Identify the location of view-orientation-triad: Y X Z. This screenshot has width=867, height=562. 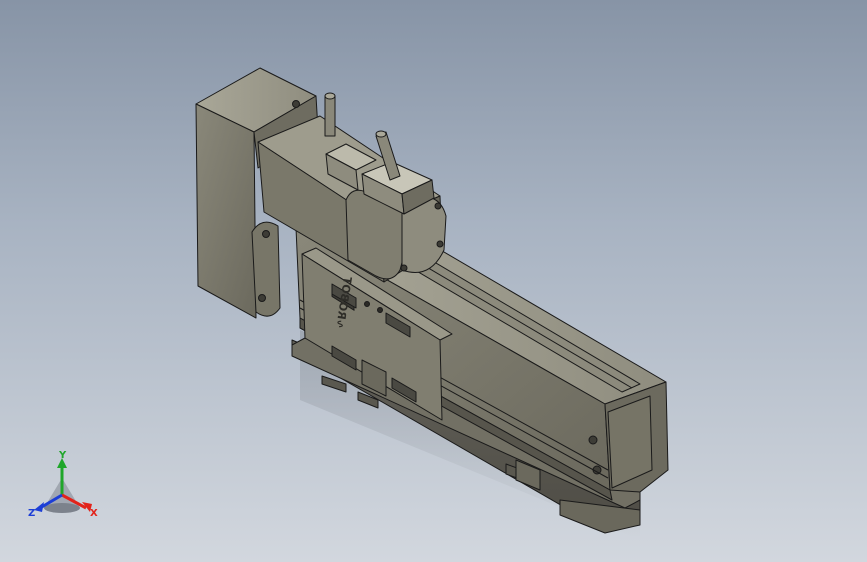
(63, 484).